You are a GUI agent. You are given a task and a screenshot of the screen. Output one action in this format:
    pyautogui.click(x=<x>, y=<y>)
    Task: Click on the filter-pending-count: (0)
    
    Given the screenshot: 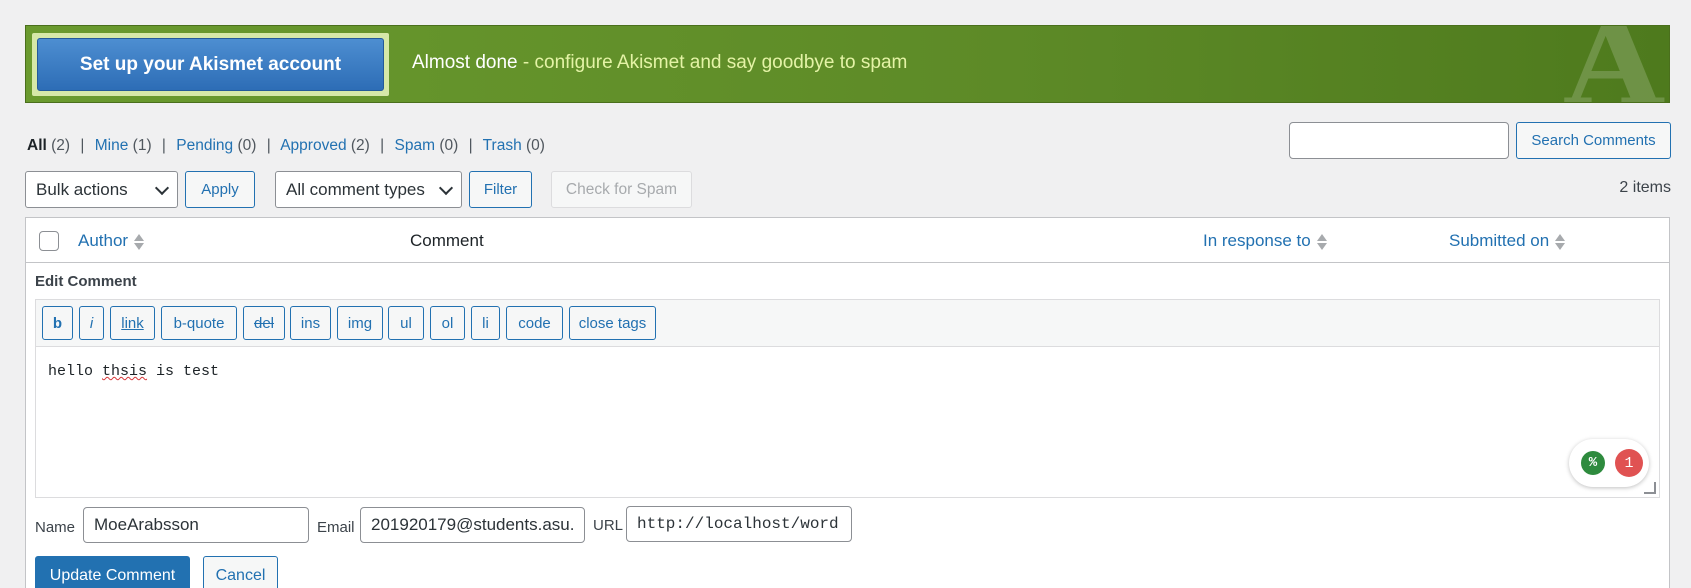 What is the action you would take?
    pyautogui.click(x=247, y=145)
    